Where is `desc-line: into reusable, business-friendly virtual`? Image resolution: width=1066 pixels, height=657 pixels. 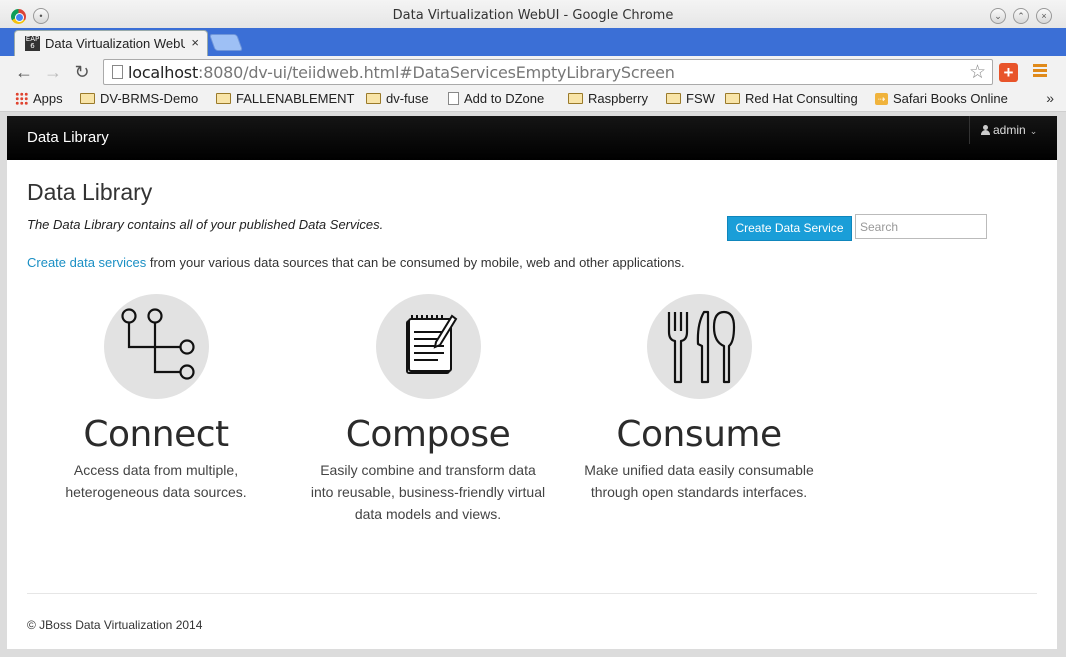 desc-line: into reusable, business-friendly virtual is located at coordinates (428, 492).